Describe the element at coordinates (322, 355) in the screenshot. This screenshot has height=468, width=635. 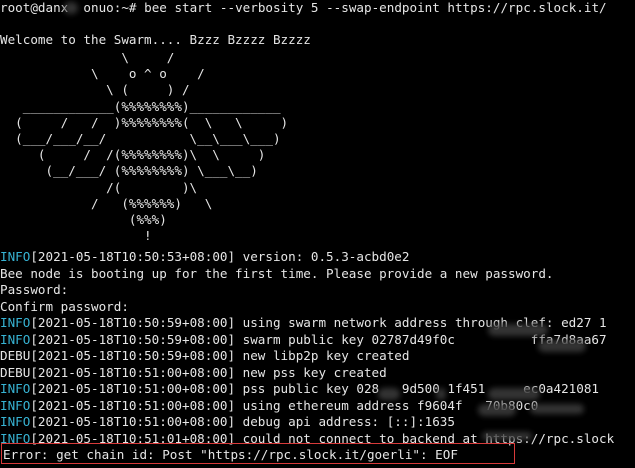
I see `log-message: new libp2p key created` at that location.